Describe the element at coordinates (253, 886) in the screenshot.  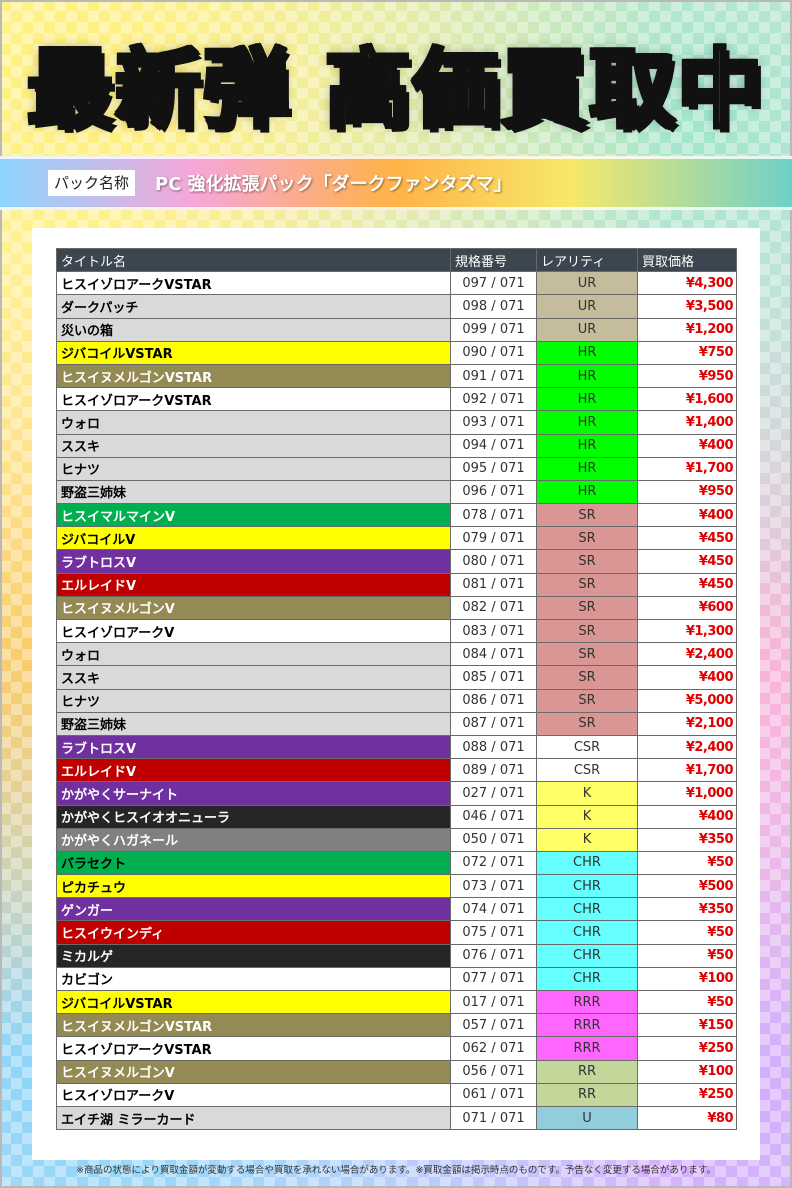
I see `card-title: ピカチュウ` at that location.